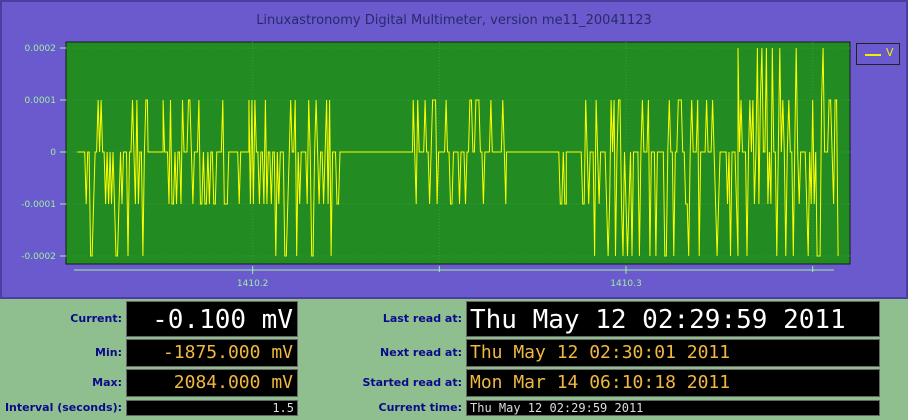  Describe the element at coordinates (673, 383) in the screenshot. I see `started-read-value: Mon Mar 14 06:10:18 2011` at that location.